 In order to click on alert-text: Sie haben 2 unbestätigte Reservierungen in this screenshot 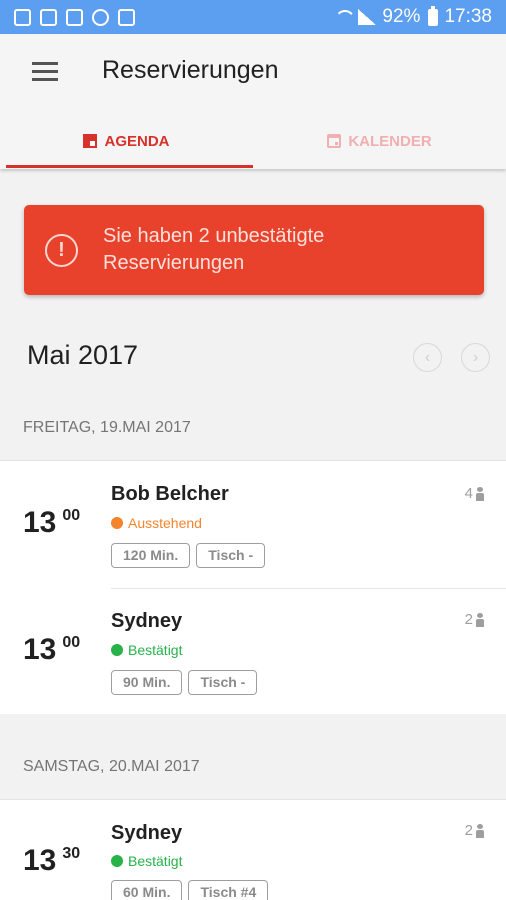, I will do `click(214, 249)`.